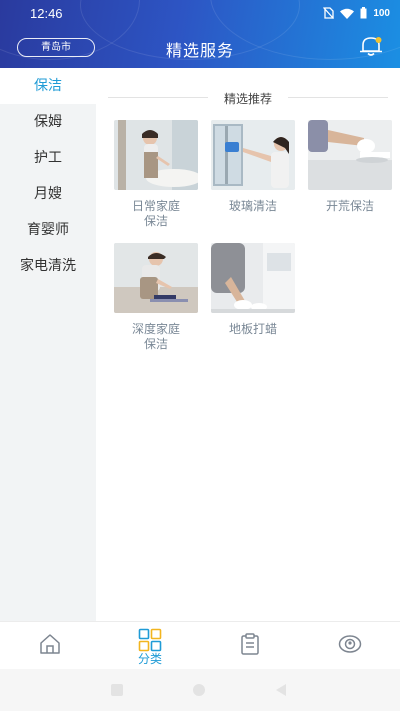 This screenshot has height=711, width=400. What do you see at coordinates (281, 690) in the screenshot?
I see `nav-back-icon` at bounding box center [281, 690].